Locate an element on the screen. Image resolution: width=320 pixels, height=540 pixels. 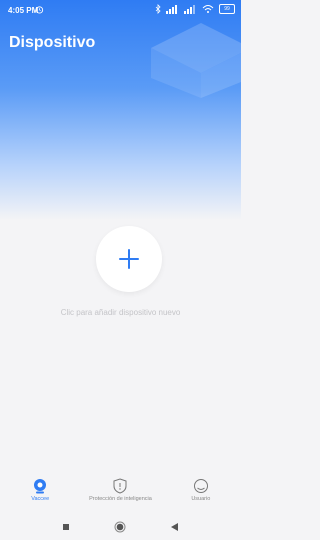
battery-level: 99 is located at coordinates (227, 9).